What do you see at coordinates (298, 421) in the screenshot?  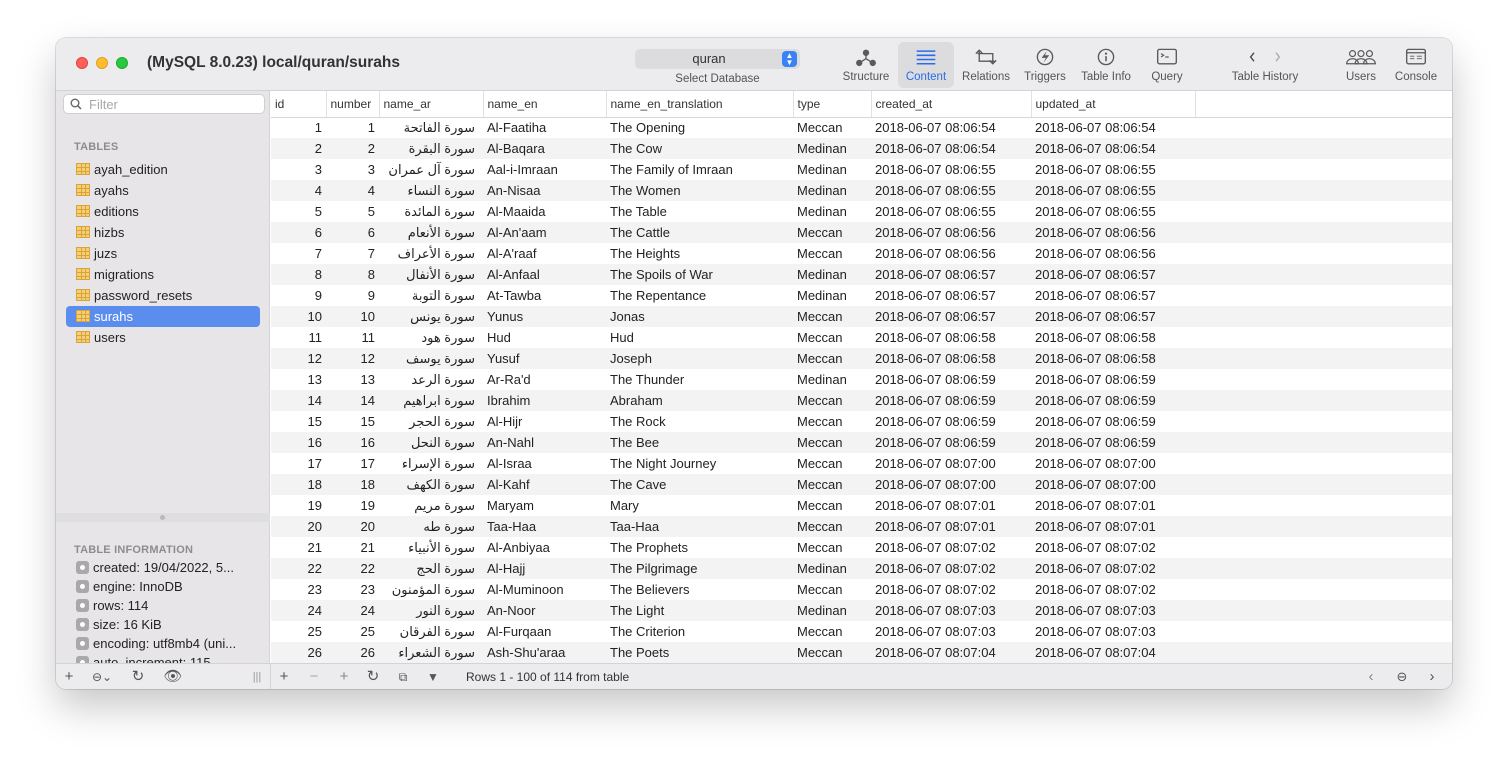 I see `table-cell-id: 15` at bounding box center [298, 421].